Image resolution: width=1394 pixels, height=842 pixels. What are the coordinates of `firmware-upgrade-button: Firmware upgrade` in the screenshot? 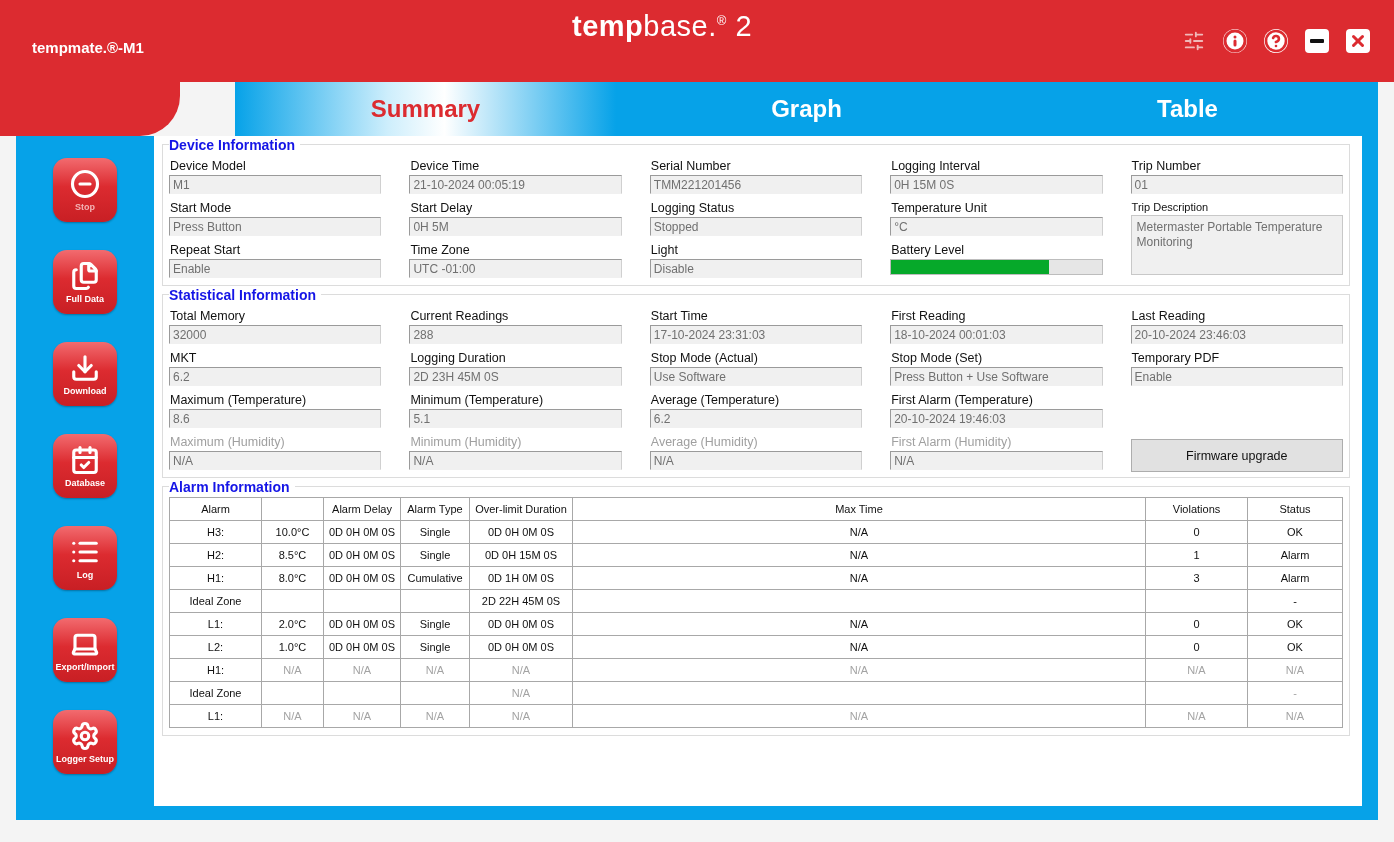 It's located at (1236, 455).